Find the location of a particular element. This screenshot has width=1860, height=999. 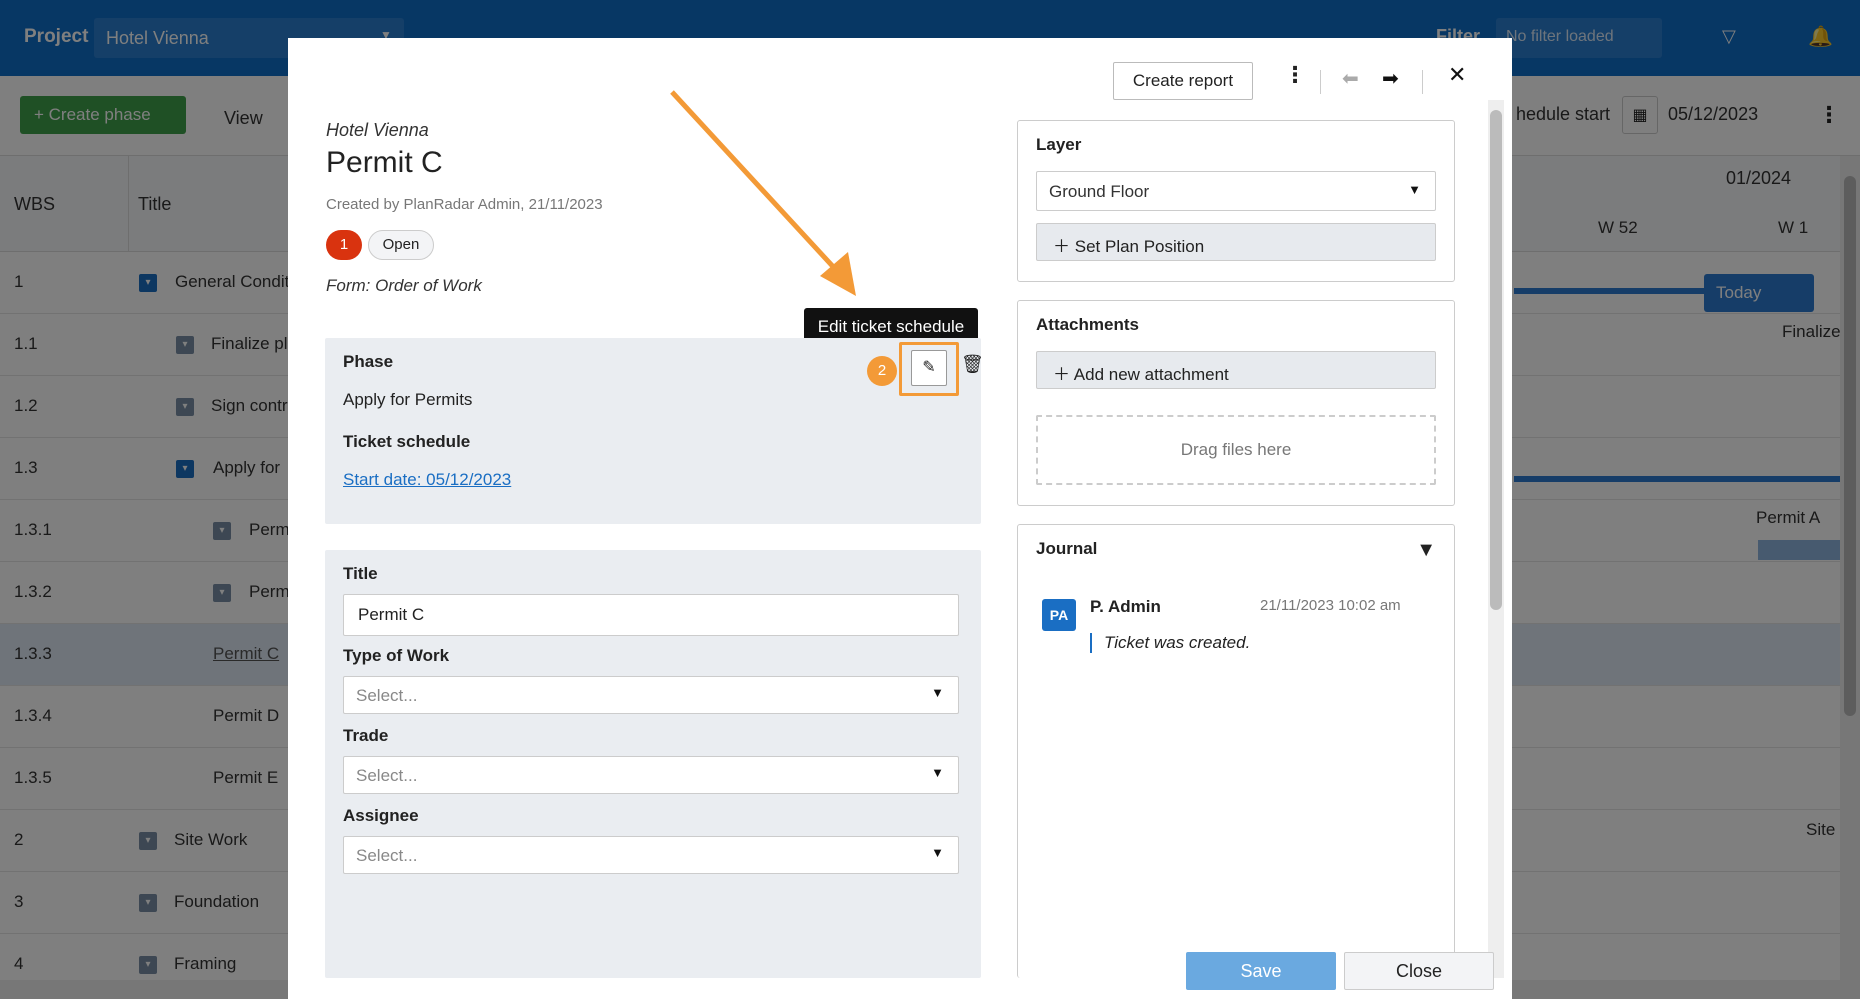

type-of-work-label: Type of Work is located at coordinates (396, 655).